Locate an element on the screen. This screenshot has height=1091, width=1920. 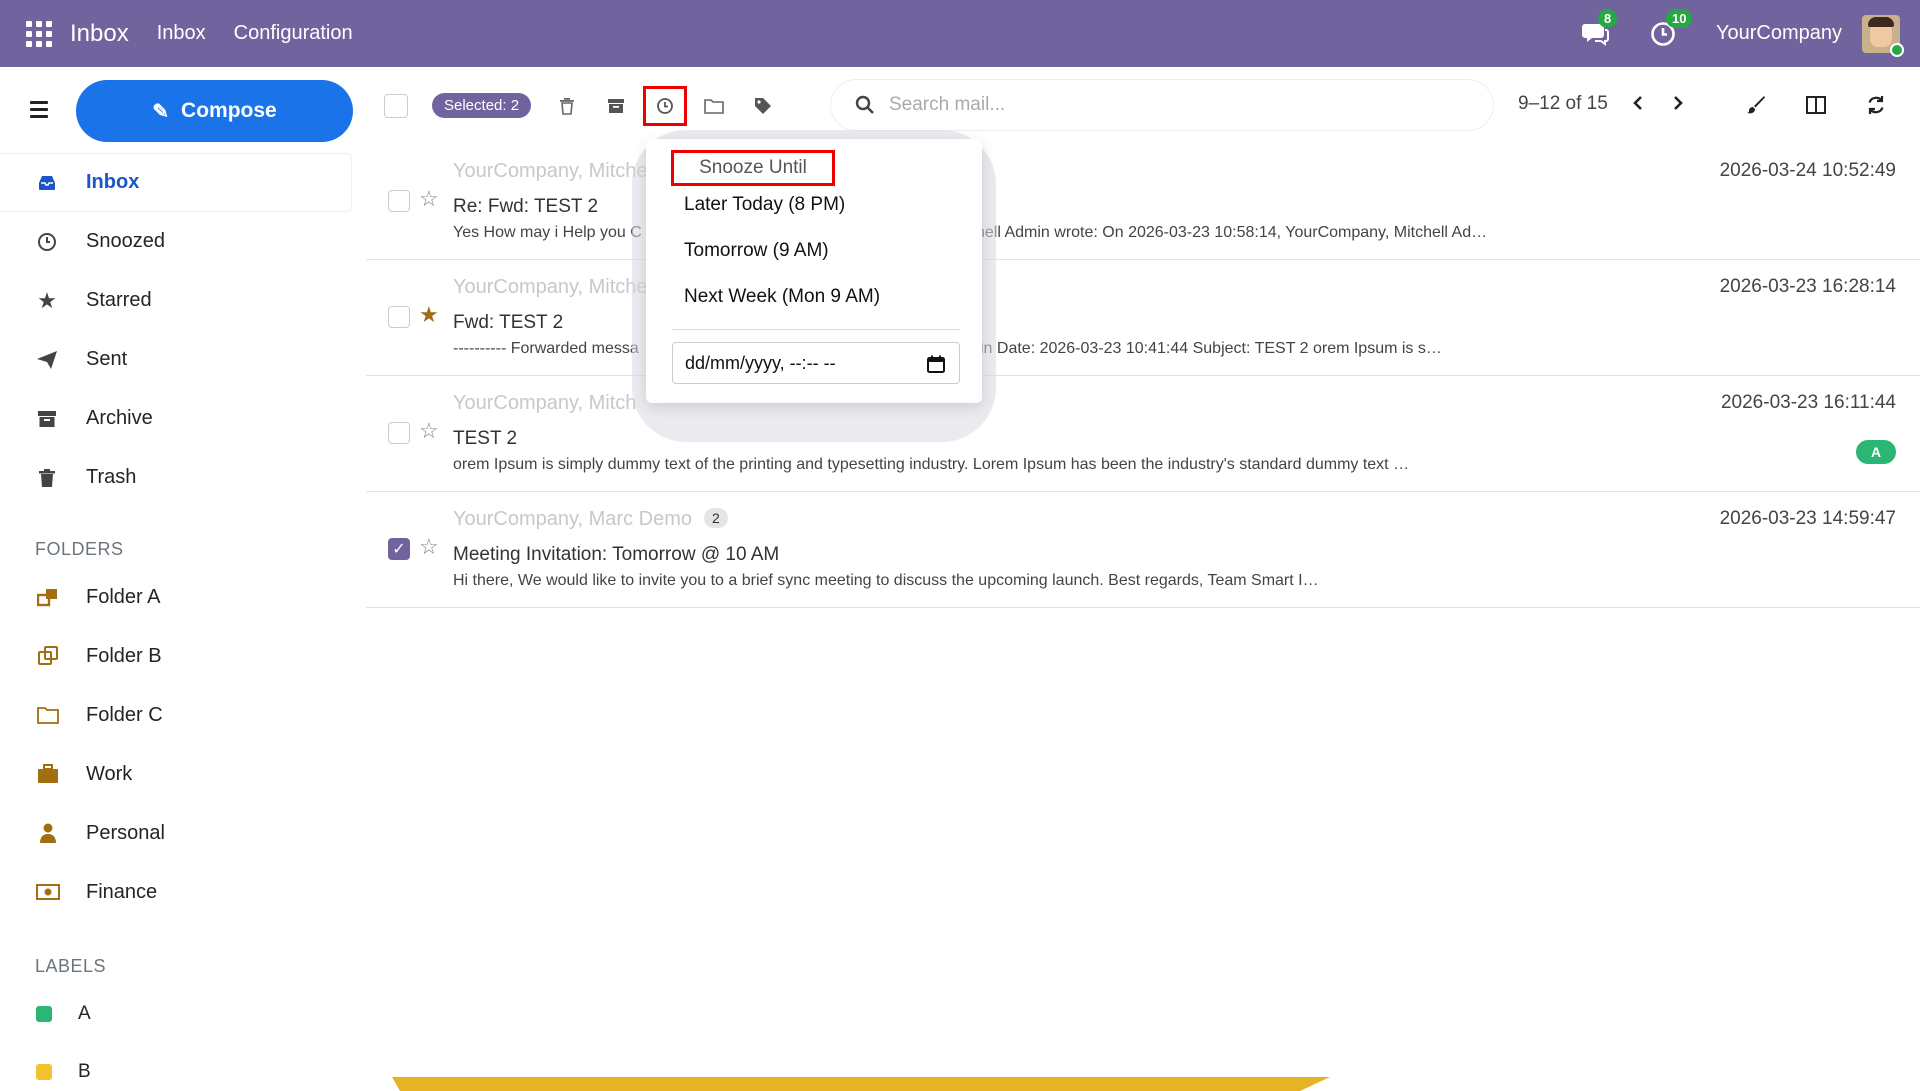
sidebar-item-work: Work is located at coordinates (176, 774).